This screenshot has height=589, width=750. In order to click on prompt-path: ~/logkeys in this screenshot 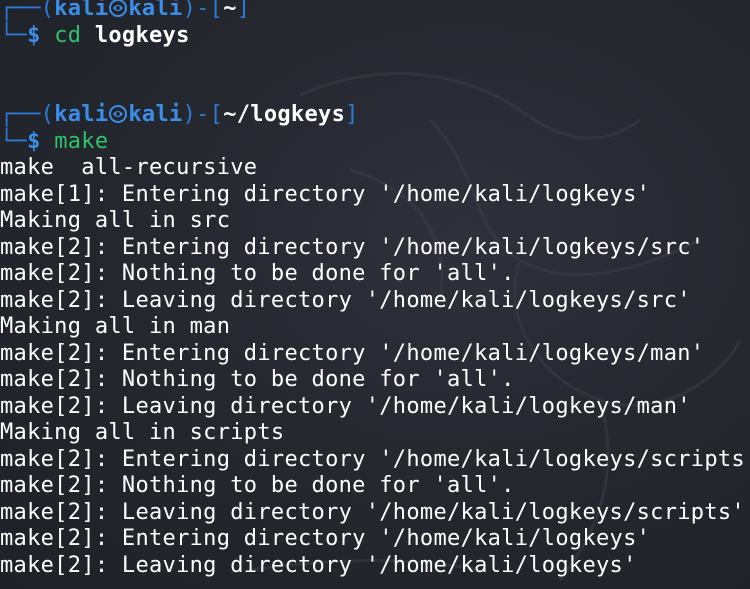, I will do `click(284, 114)`.